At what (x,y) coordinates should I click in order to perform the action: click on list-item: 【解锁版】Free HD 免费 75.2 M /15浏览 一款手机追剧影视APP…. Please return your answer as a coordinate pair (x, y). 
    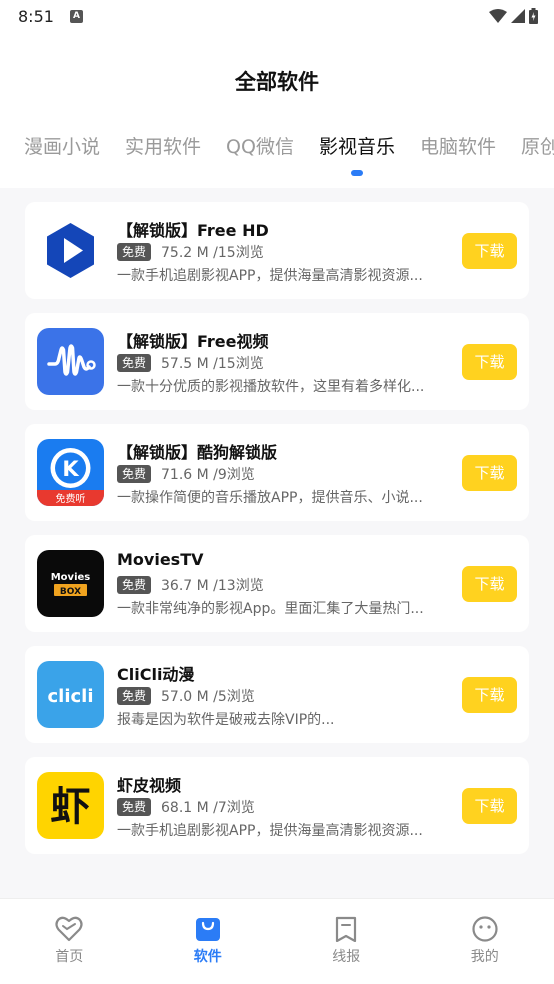
    Looking at the image, I should click on (277, 250).